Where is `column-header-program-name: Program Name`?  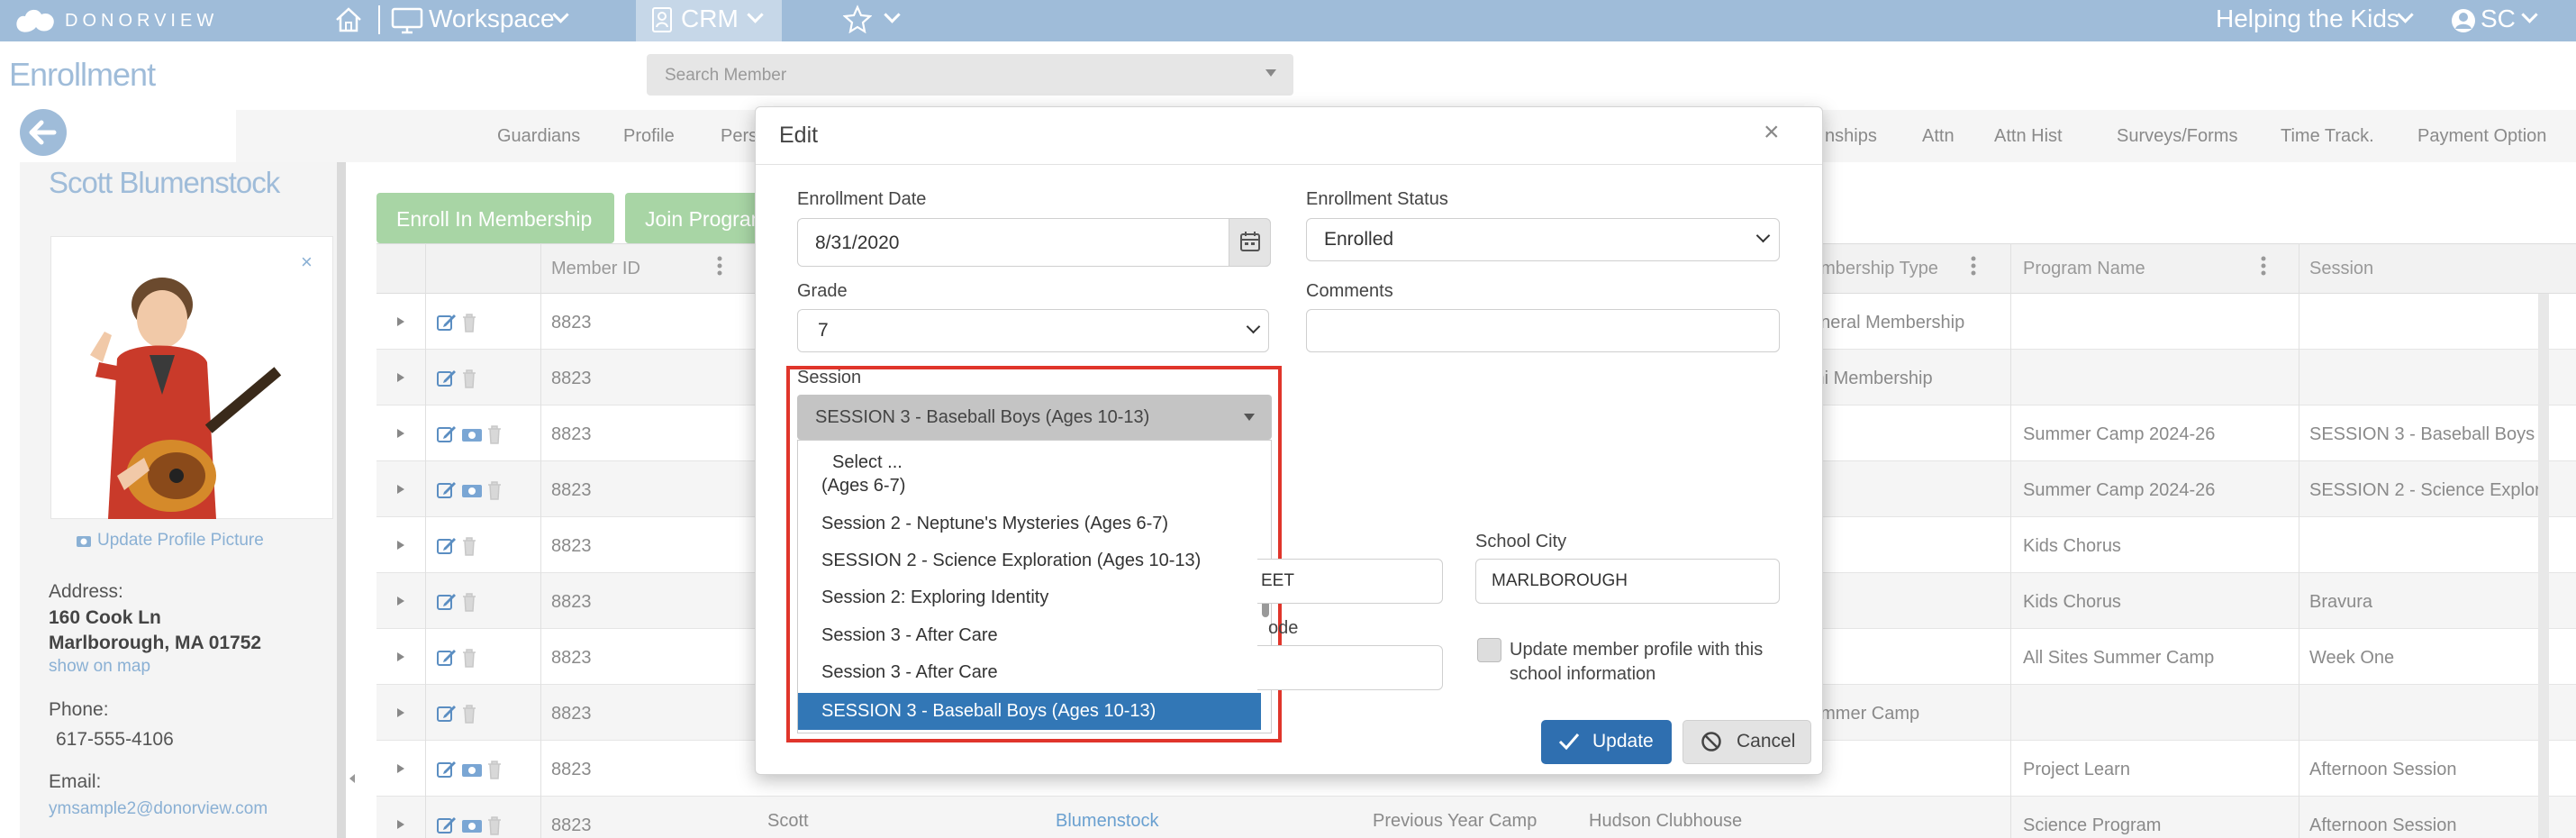 column-header-program-name: Program Name is located at coordinates (2084, 269).